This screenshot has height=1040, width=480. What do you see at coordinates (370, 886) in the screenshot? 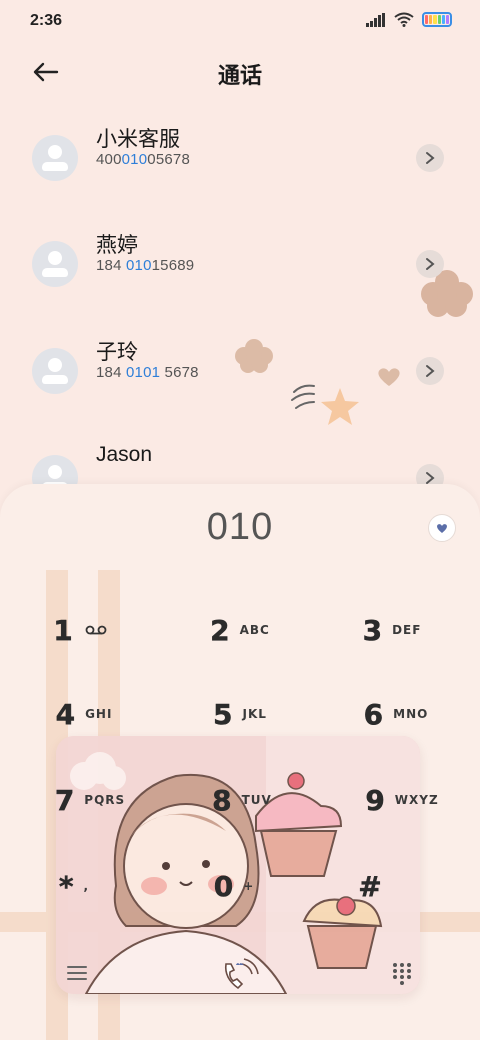
I see `key-hash: #` at bounding box center [370, 886].